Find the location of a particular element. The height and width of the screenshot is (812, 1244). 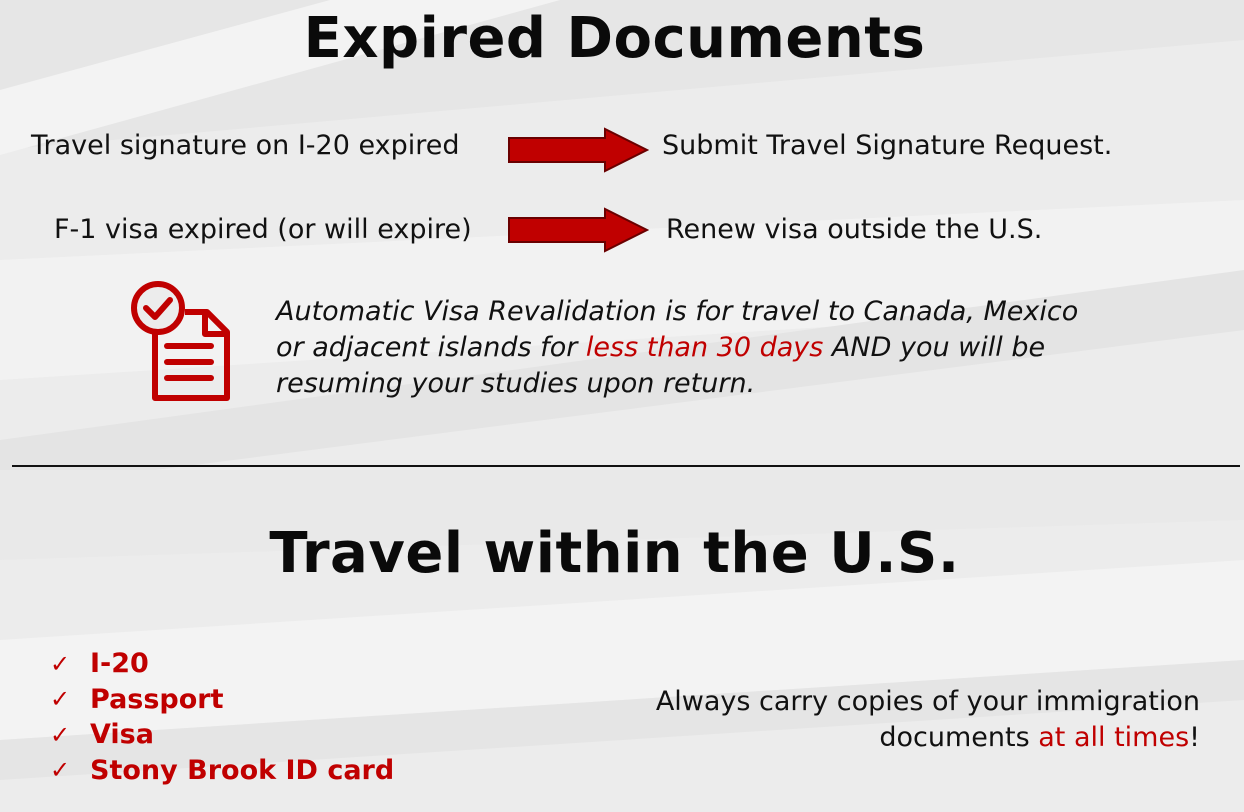

checklist-label: Stony Brook ID card is located at coordinates (242, 770).